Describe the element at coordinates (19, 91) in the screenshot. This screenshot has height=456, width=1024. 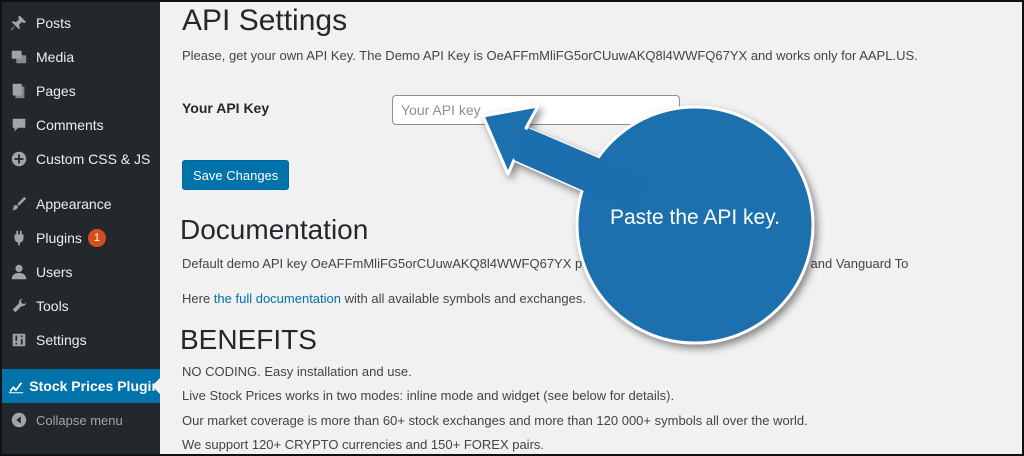
I see `pages-icon` at that location.